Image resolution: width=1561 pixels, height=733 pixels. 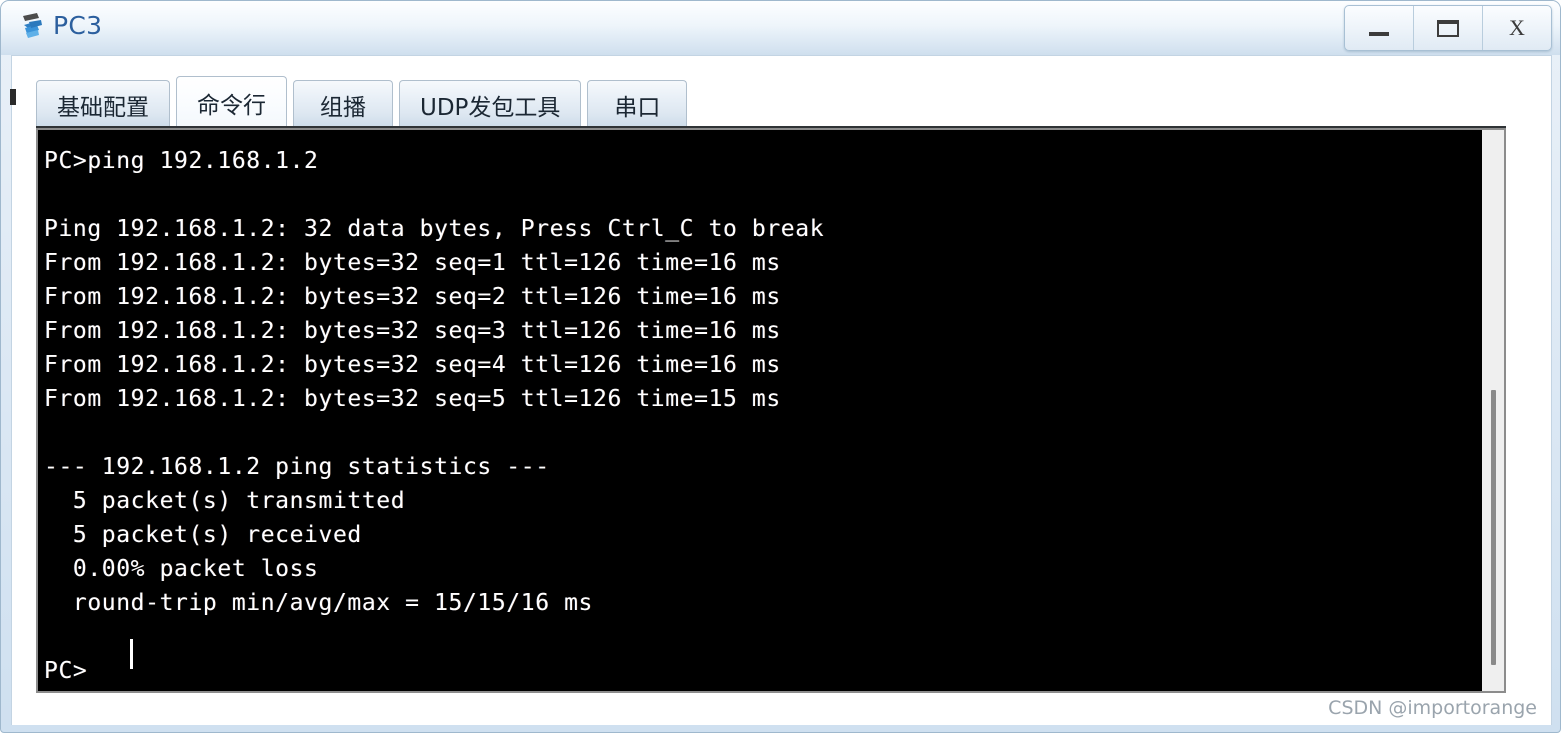 I want to click on tab-label: 串口, so click(x=637, y=107).